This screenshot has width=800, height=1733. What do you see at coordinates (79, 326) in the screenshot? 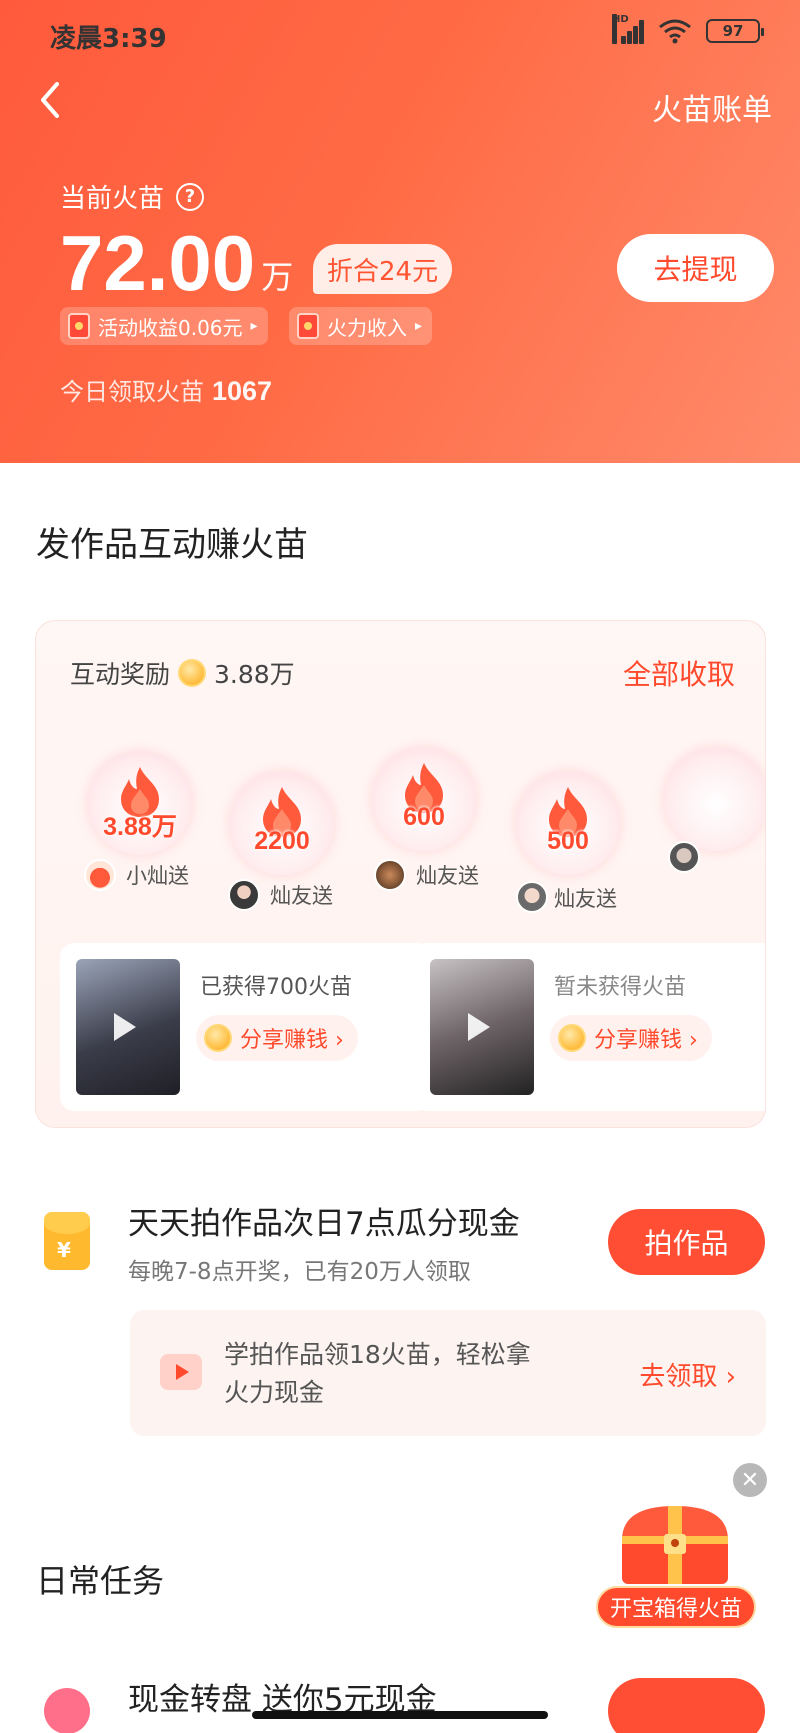
I see `red-envelope-icon` at bounding box center [79, 326].